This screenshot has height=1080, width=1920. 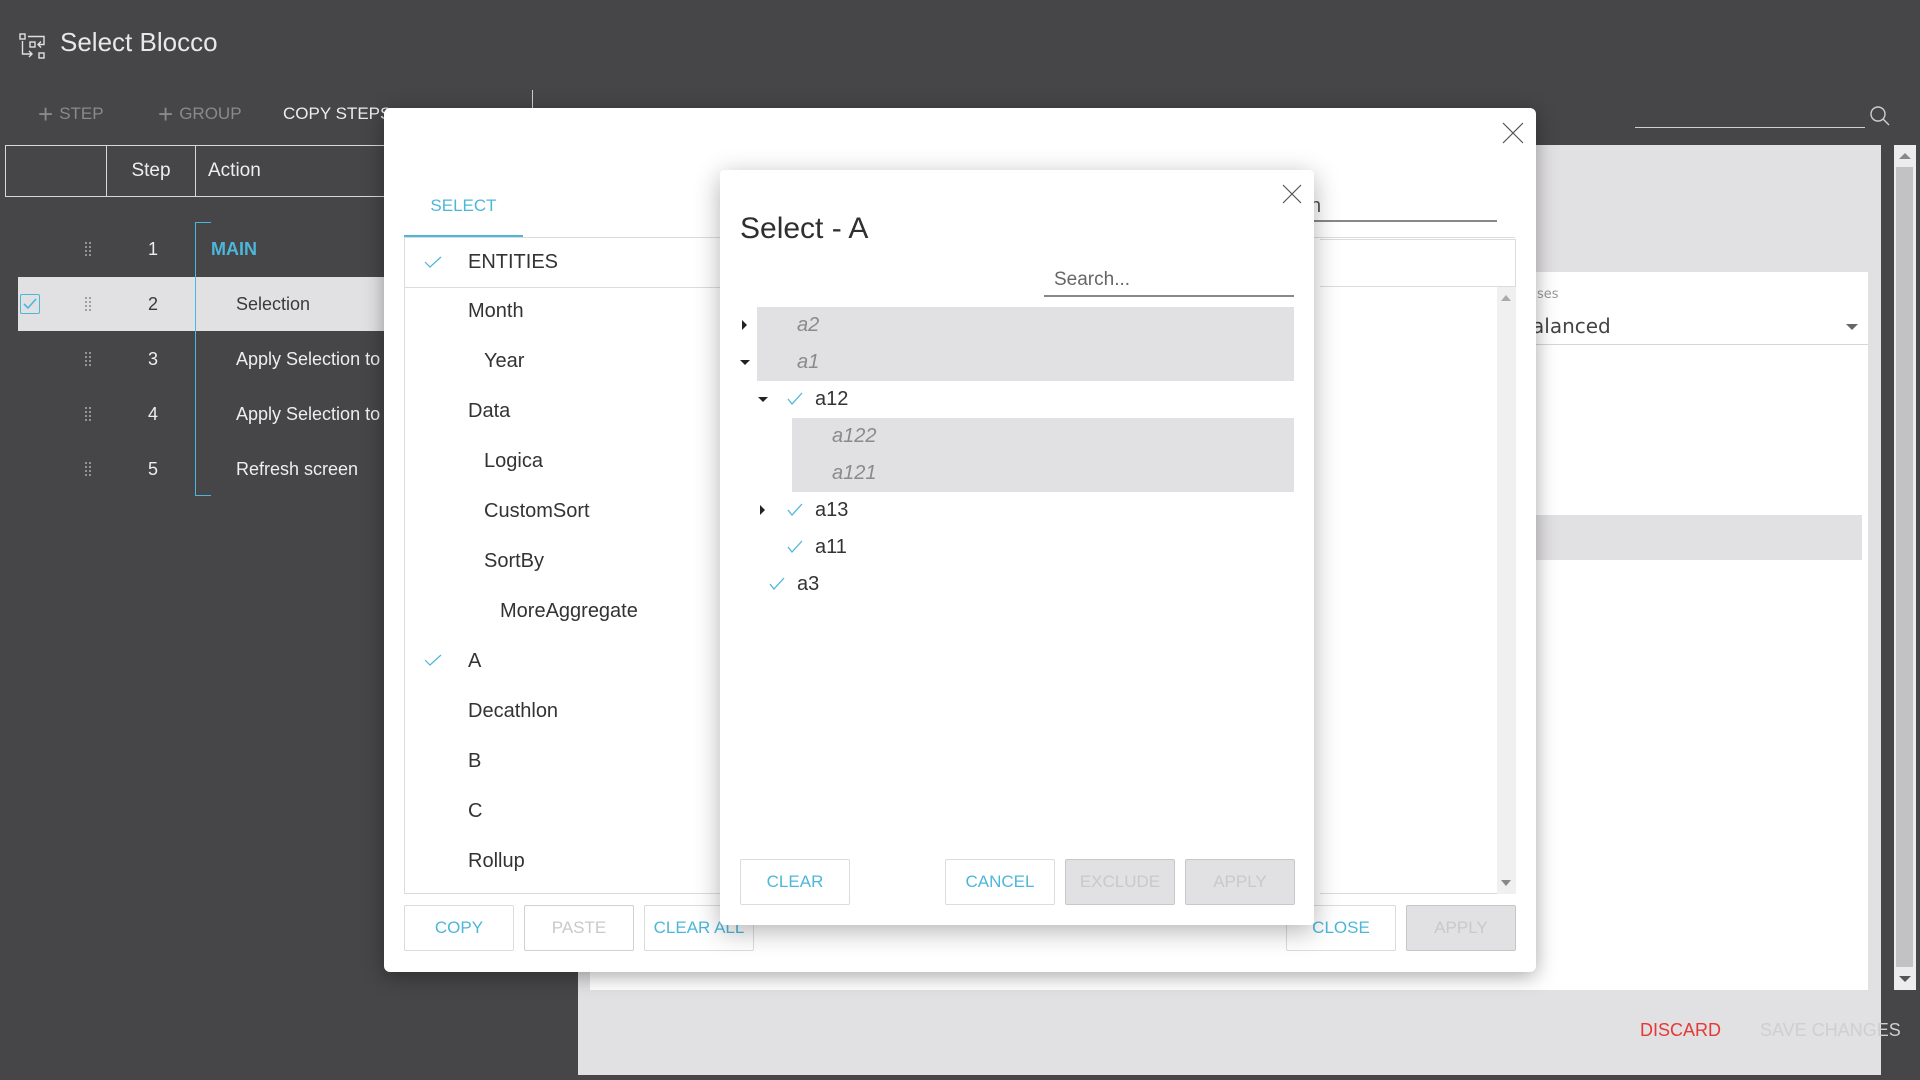 I want to click on header-select, so click(x=56, y=171).